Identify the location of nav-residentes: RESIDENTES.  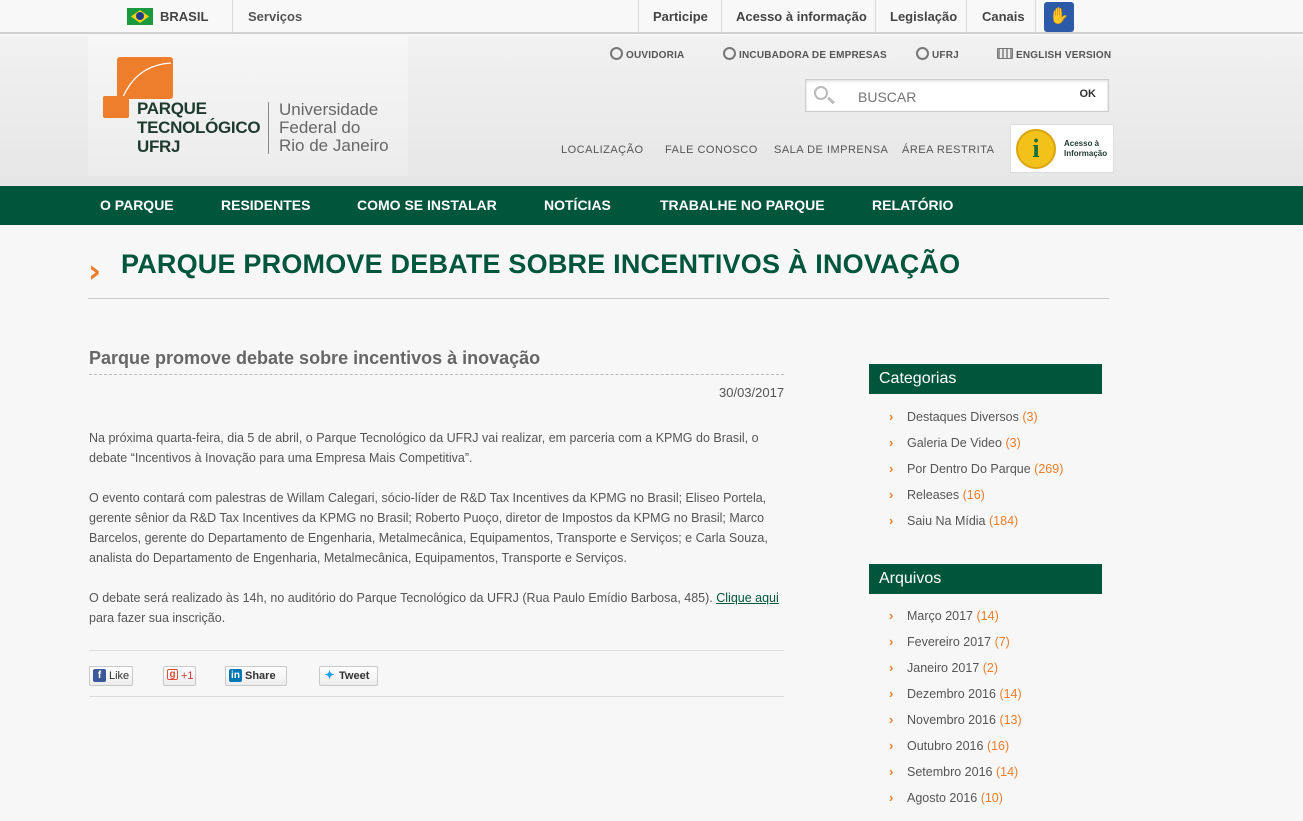
(265, 205).